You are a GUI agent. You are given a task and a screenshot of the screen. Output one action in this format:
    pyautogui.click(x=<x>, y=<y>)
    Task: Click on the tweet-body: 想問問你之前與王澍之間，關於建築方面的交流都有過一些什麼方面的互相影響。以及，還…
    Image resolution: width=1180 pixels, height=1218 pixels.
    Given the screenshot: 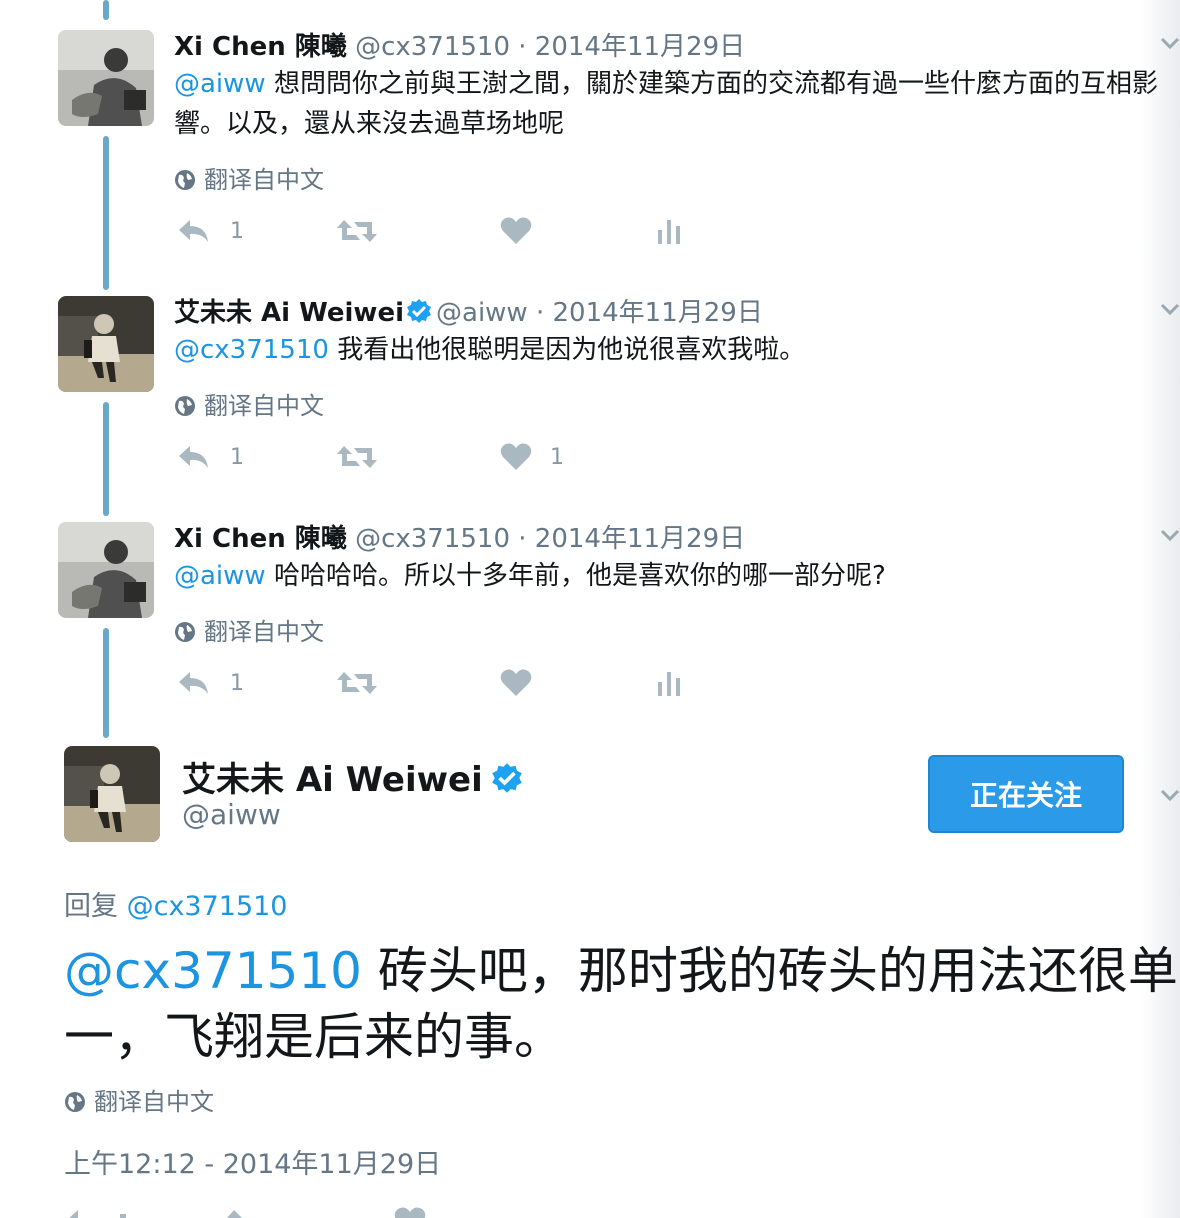 What is the action you would take?
    pyautogui.click(x=666, y=104)
    